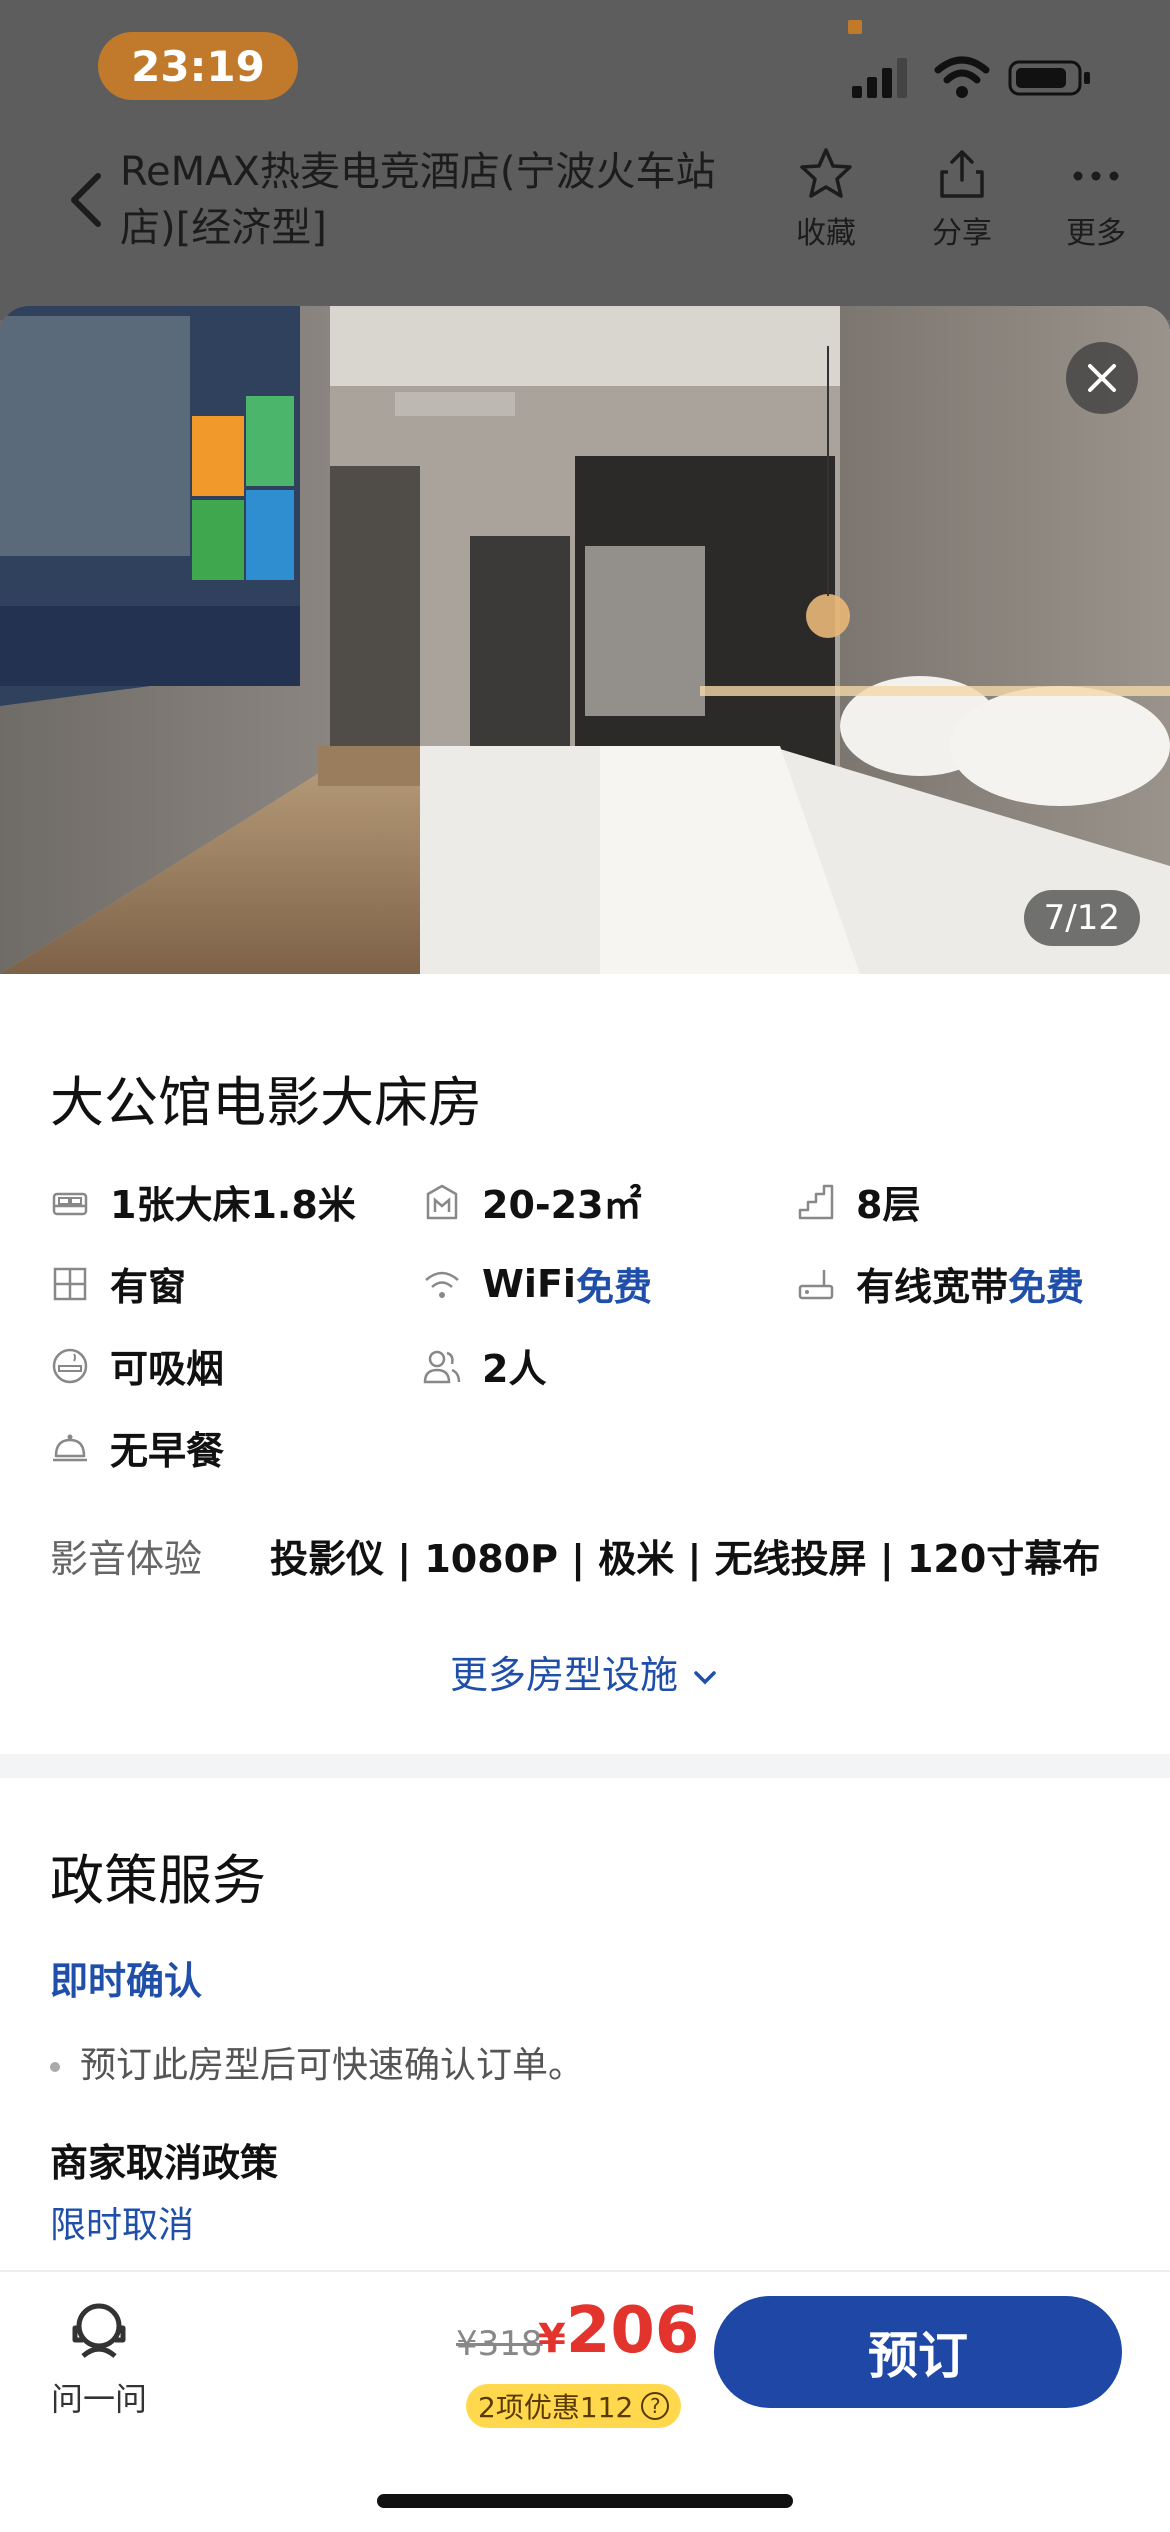  I want to click on original-price: ¥318, so click(499, 2344).